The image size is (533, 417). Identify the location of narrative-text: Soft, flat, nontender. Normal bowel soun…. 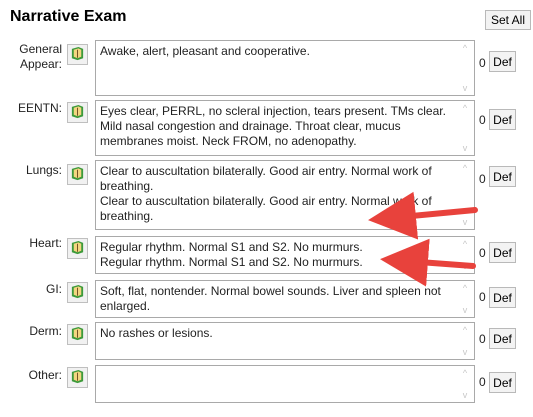
(270, 298).